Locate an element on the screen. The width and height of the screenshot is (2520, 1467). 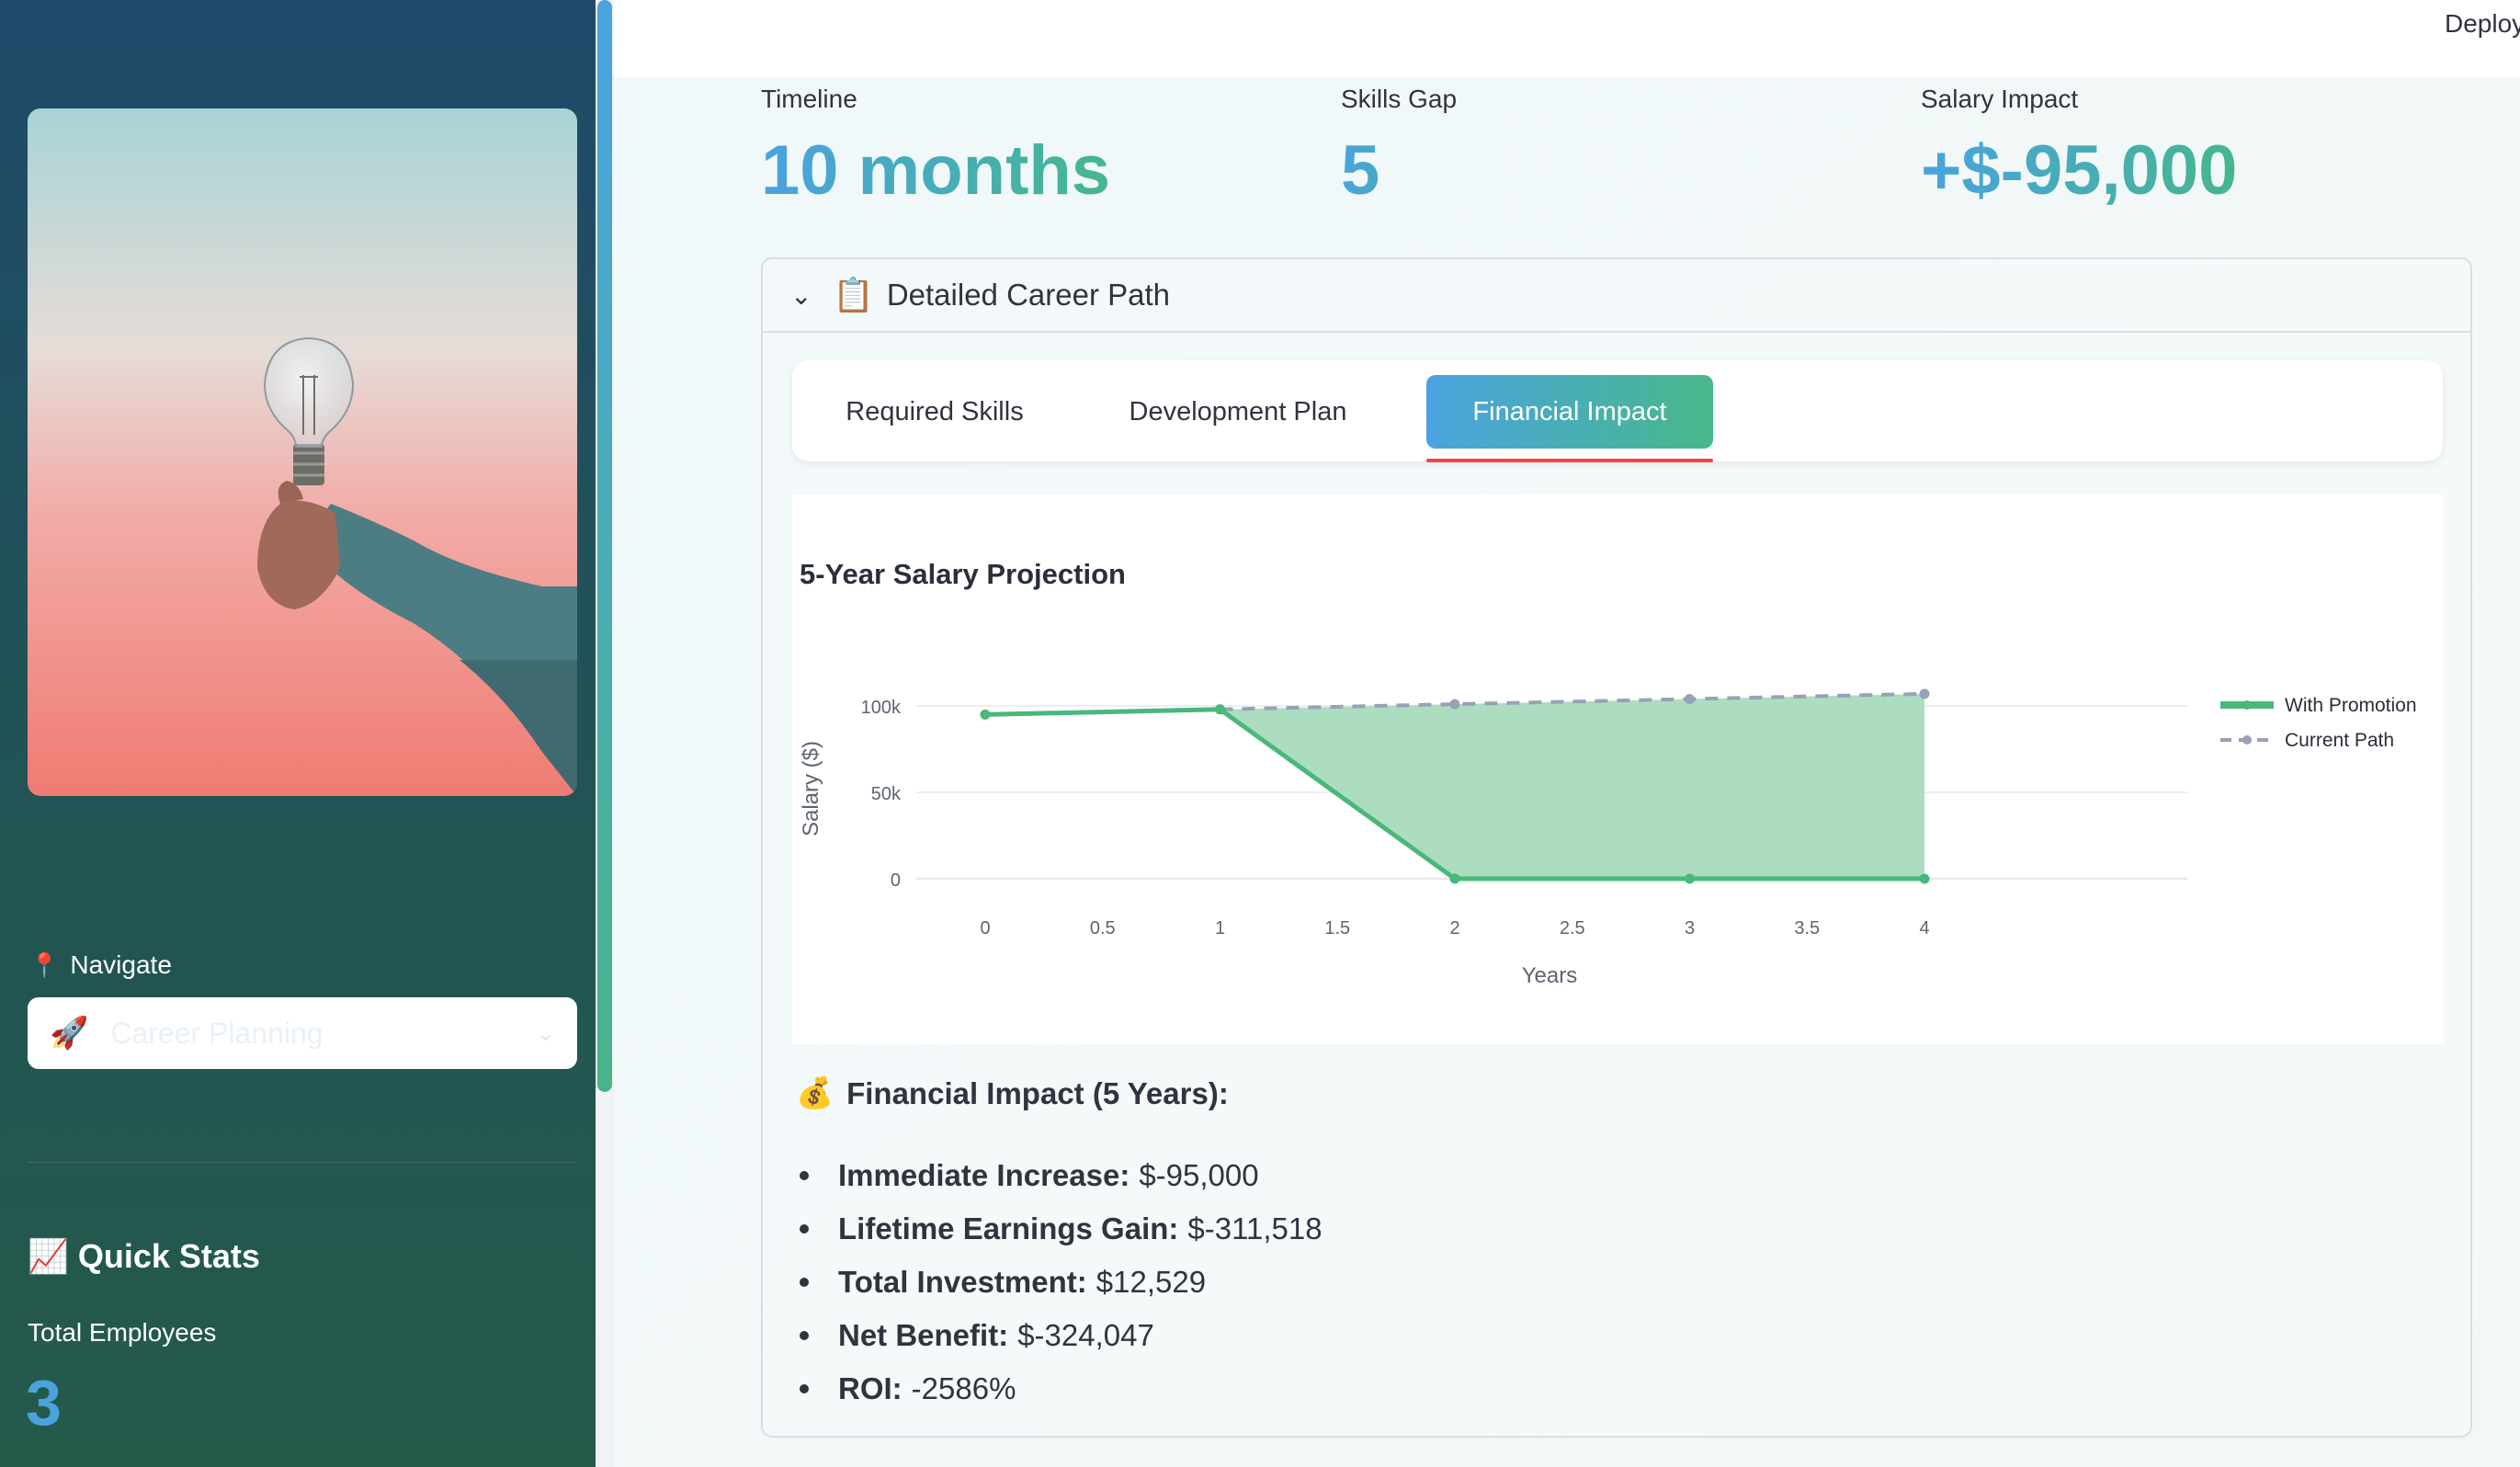
navigate-label: 📍 Navigate is located at coordinates (100, 965).